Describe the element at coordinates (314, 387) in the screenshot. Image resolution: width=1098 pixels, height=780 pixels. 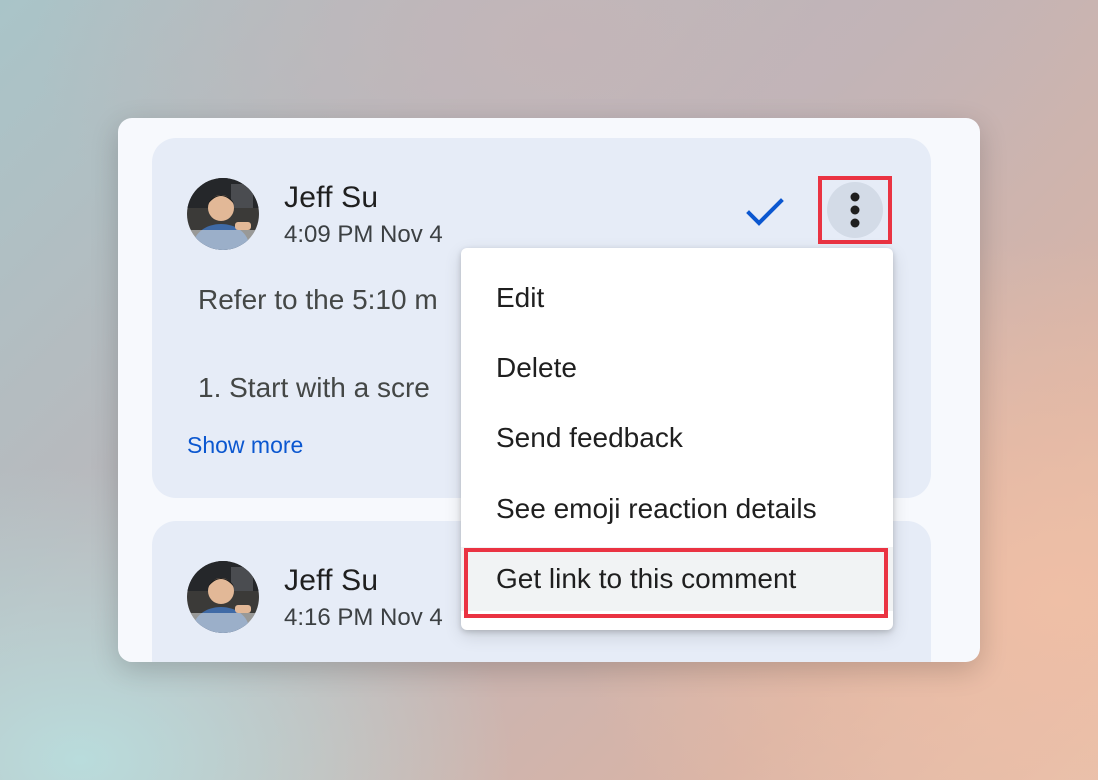
I see `comment-body-line: 1. Start with a scre` at that location.